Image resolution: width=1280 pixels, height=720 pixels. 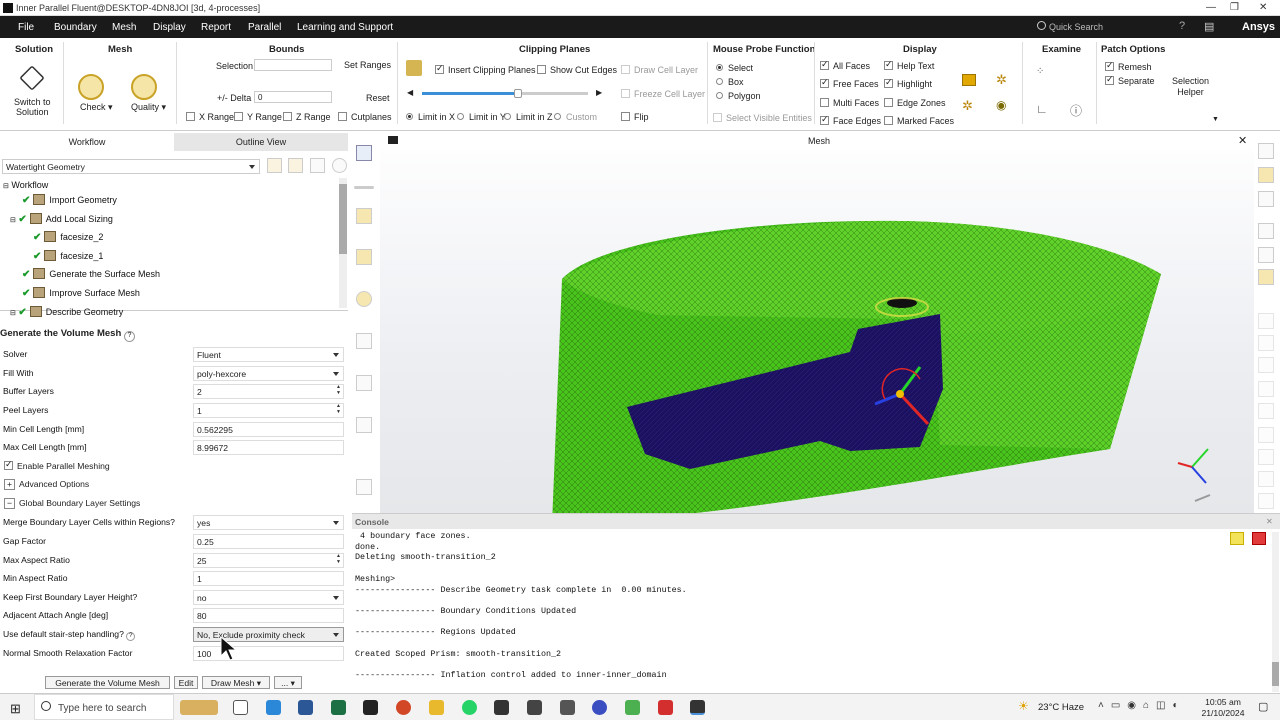 I want to click on view-axes-icon, so click(x=1266, y=199).